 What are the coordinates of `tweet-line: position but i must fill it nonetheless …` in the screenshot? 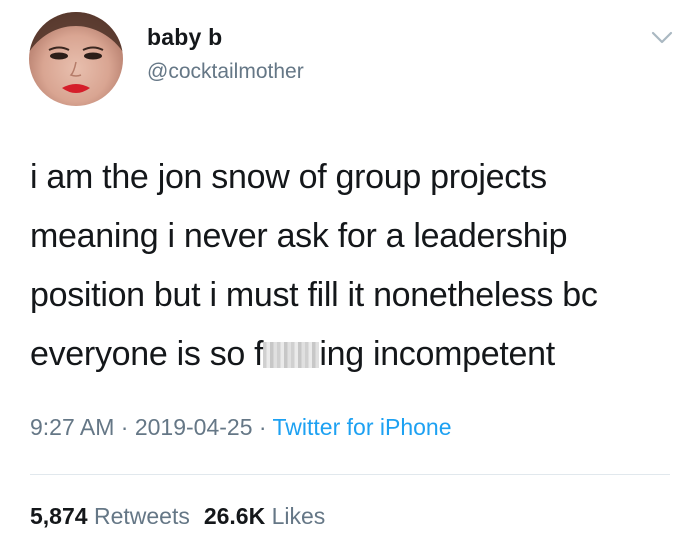 It's located at (314, 295).